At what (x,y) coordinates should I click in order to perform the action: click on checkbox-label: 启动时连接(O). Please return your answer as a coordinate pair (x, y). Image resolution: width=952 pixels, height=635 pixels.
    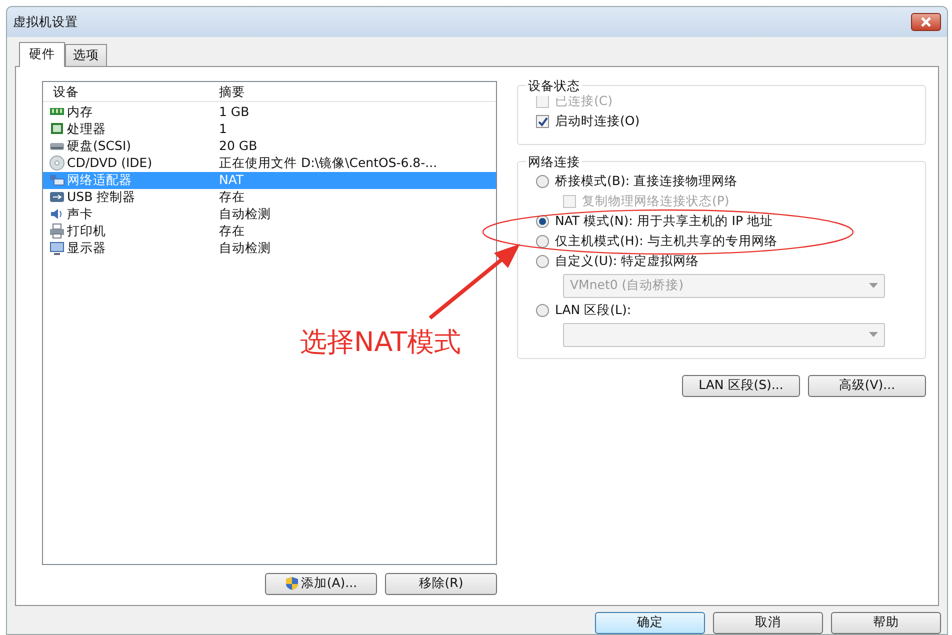
    Looking at the image, I should click on (597, 121).